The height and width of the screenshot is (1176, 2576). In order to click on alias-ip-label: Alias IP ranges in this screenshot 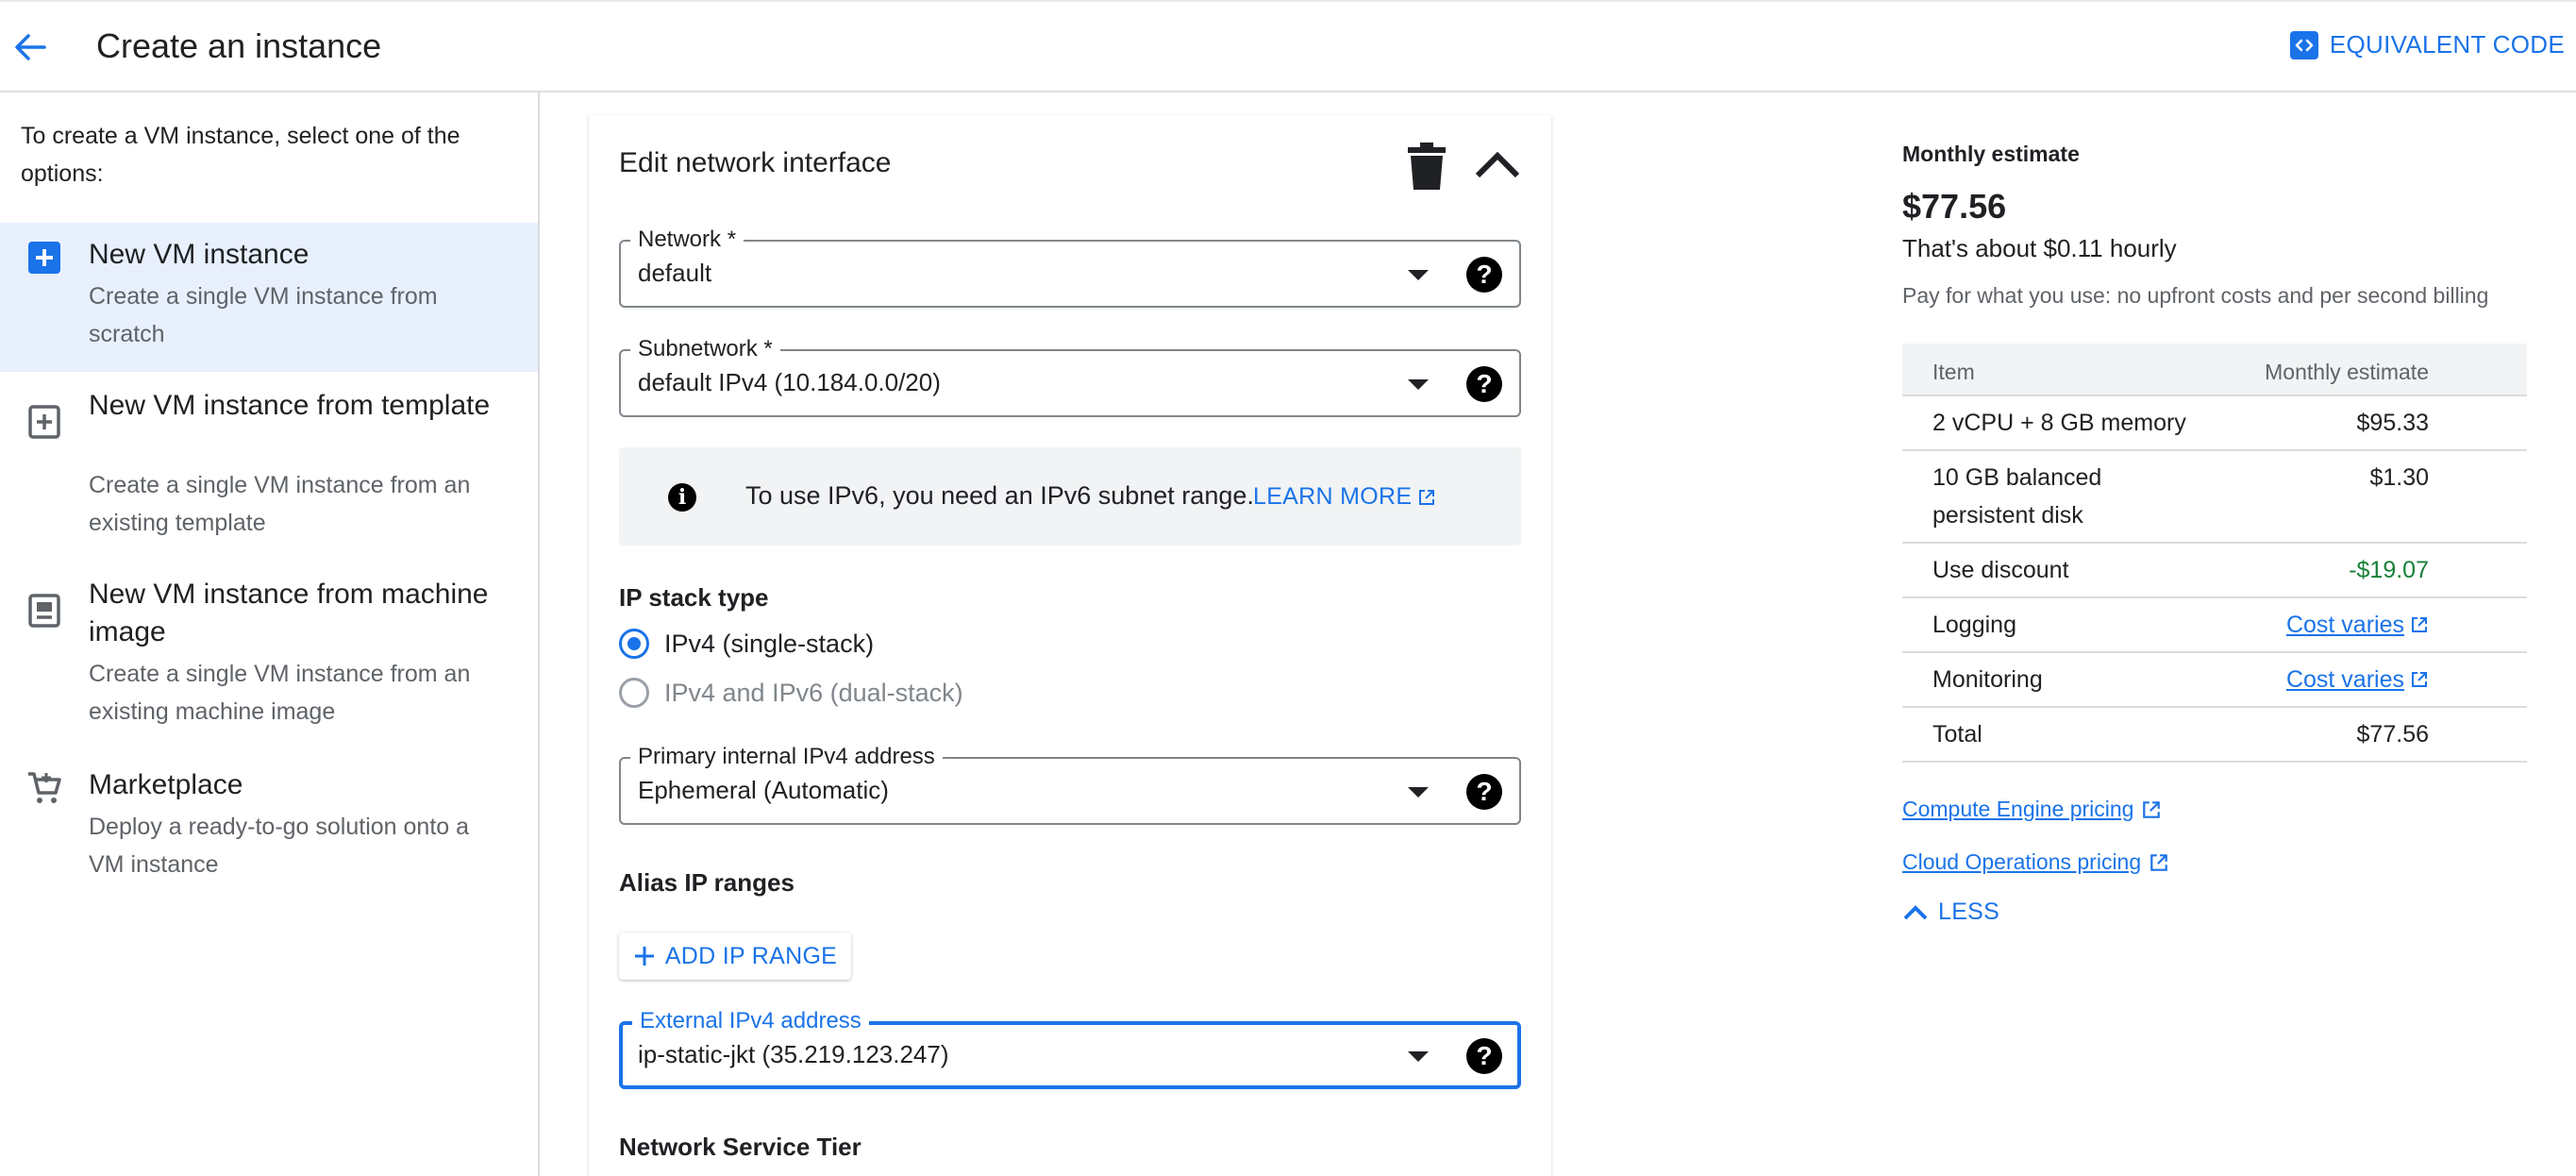, I will do `click(707, 882)`.